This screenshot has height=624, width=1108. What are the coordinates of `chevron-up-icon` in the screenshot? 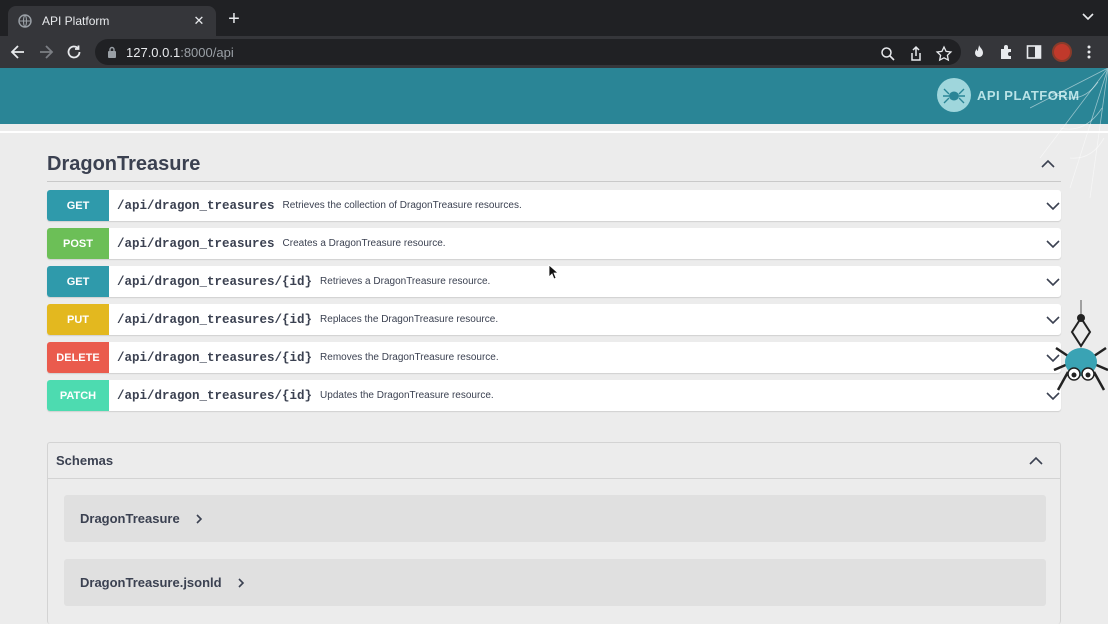 It's located at (1036, 461).